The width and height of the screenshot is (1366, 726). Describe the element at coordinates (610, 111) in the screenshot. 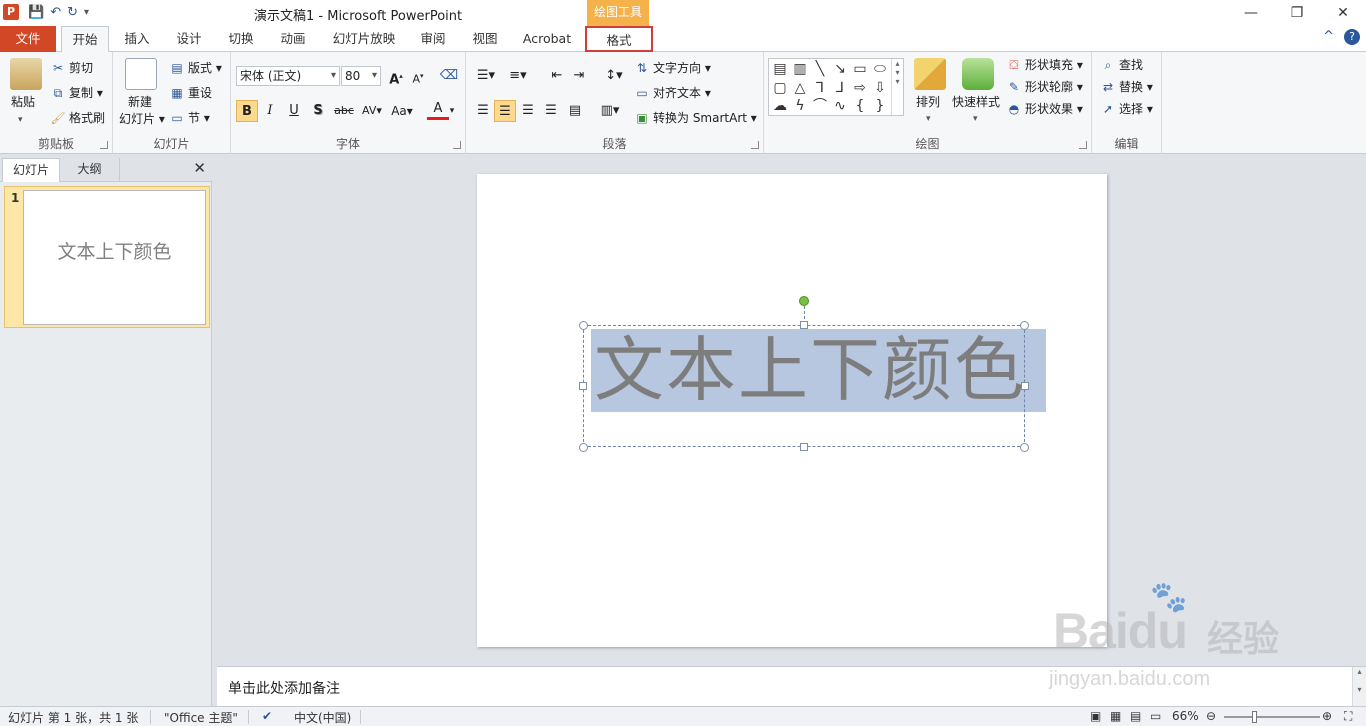

I see `columns-button: ▥▾` at that location.